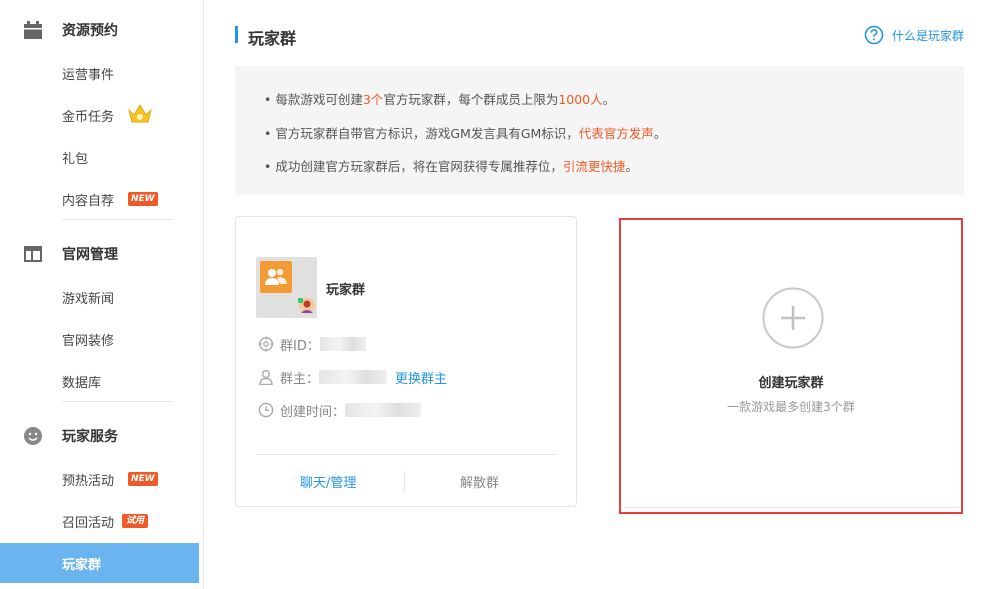 The height and width of the screenshot is (589, 995). Describe the element at coordinates (792, 507) in the screenshot. I see `card-bottom-line` at that location.